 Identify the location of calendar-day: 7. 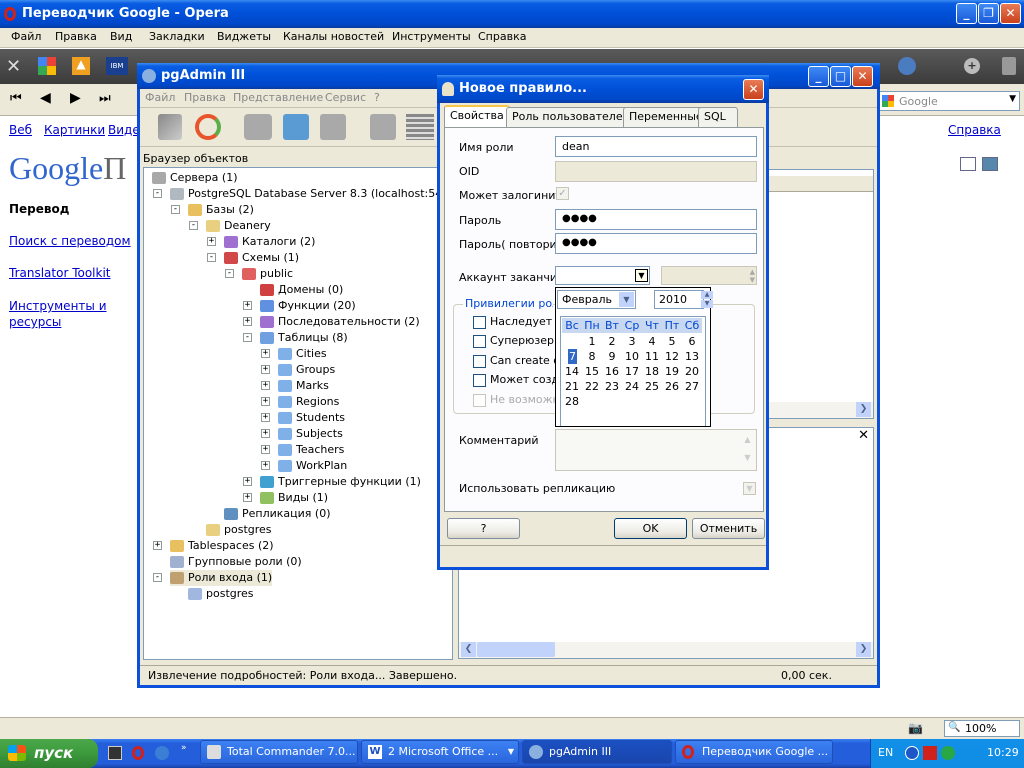
(572, 356).